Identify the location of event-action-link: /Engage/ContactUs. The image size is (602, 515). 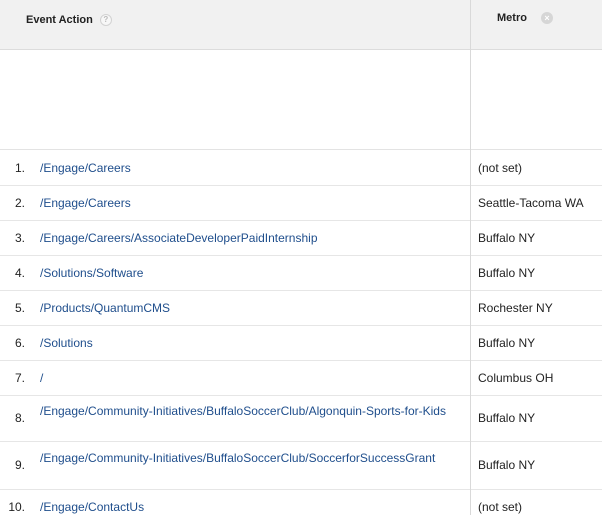
(250, 507).